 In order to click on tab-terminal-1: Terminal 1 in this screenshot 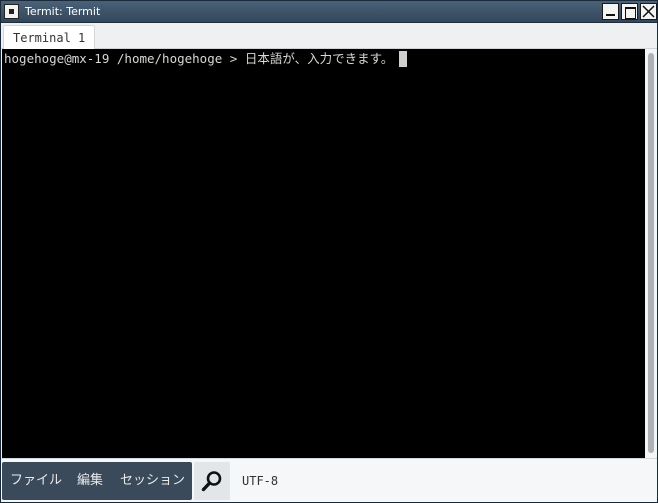, I will do `click(49, 37)`.